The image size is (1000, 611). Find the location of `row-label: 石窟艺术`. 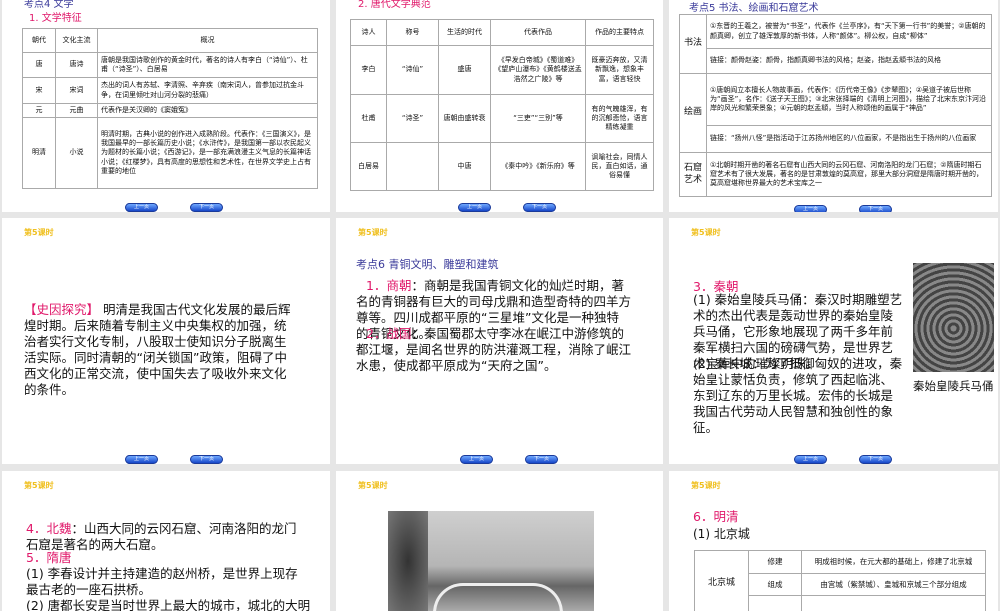

row-label: 石窟艺术 is located at coordinates (693, 175).